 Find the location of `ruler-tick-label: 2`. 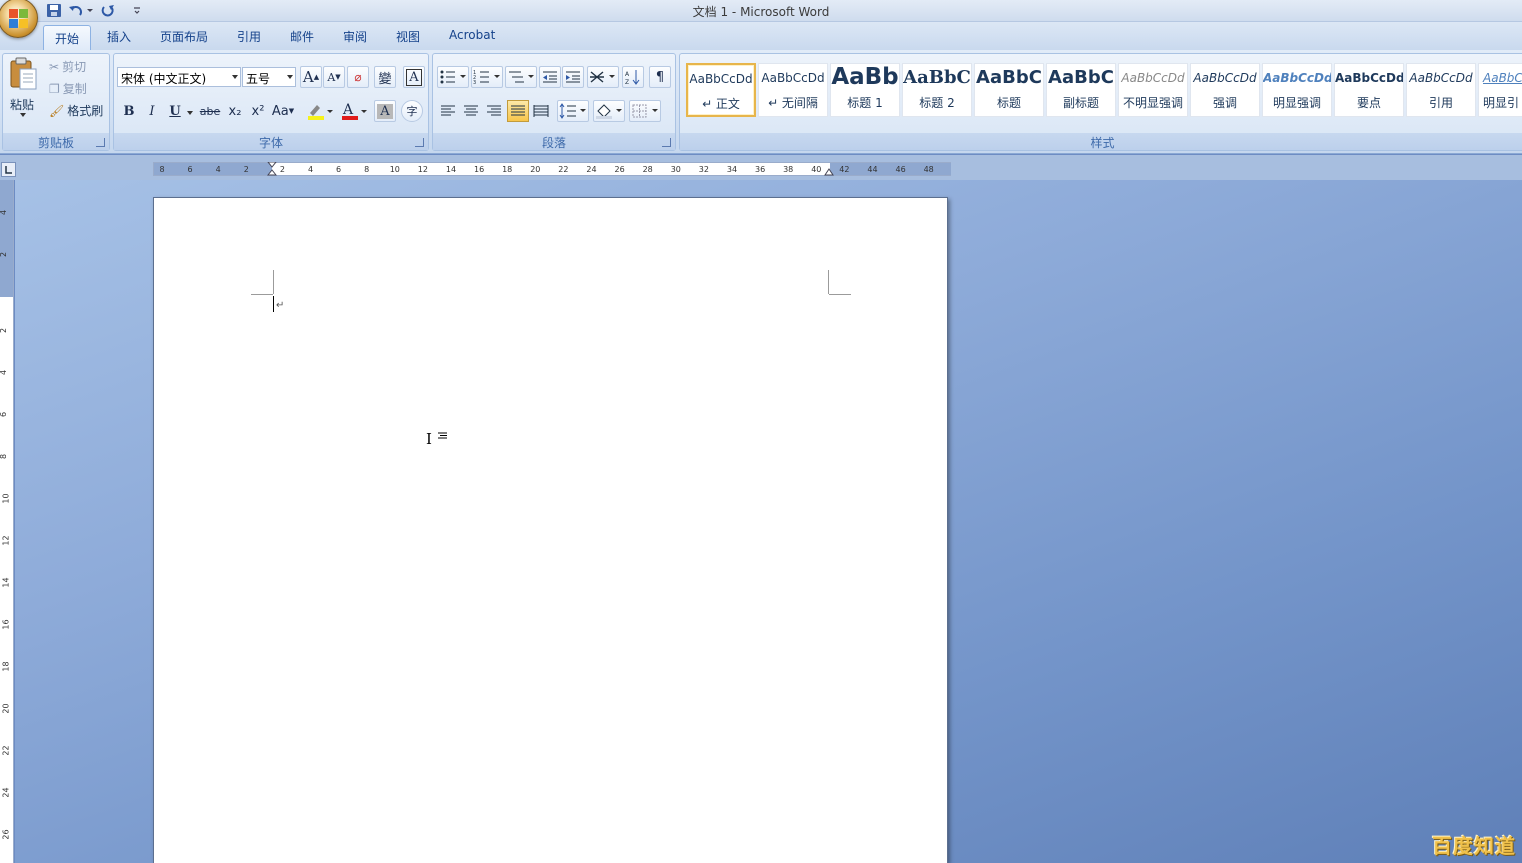

ruler-tick-label: 2 is located at coordinates (282, 169).